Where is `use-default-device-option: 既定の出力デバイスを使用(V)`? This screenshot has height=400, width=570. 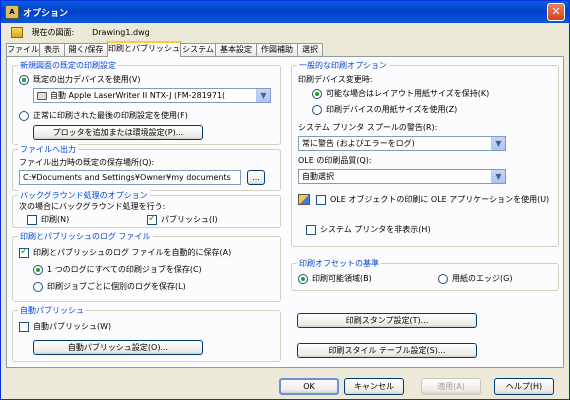
use-default-device-option: 既定の出力デバイスを使用(V) is located at coordinates (79, 79).